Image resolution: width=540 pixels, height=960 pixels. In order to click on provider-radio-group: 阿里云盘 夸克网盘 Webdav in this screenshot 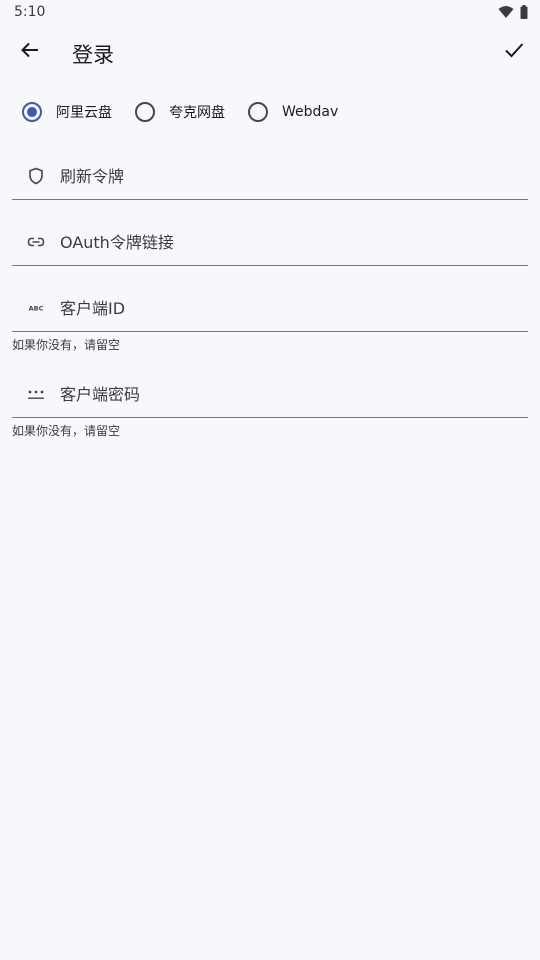, I will do `click(270, 112)`.